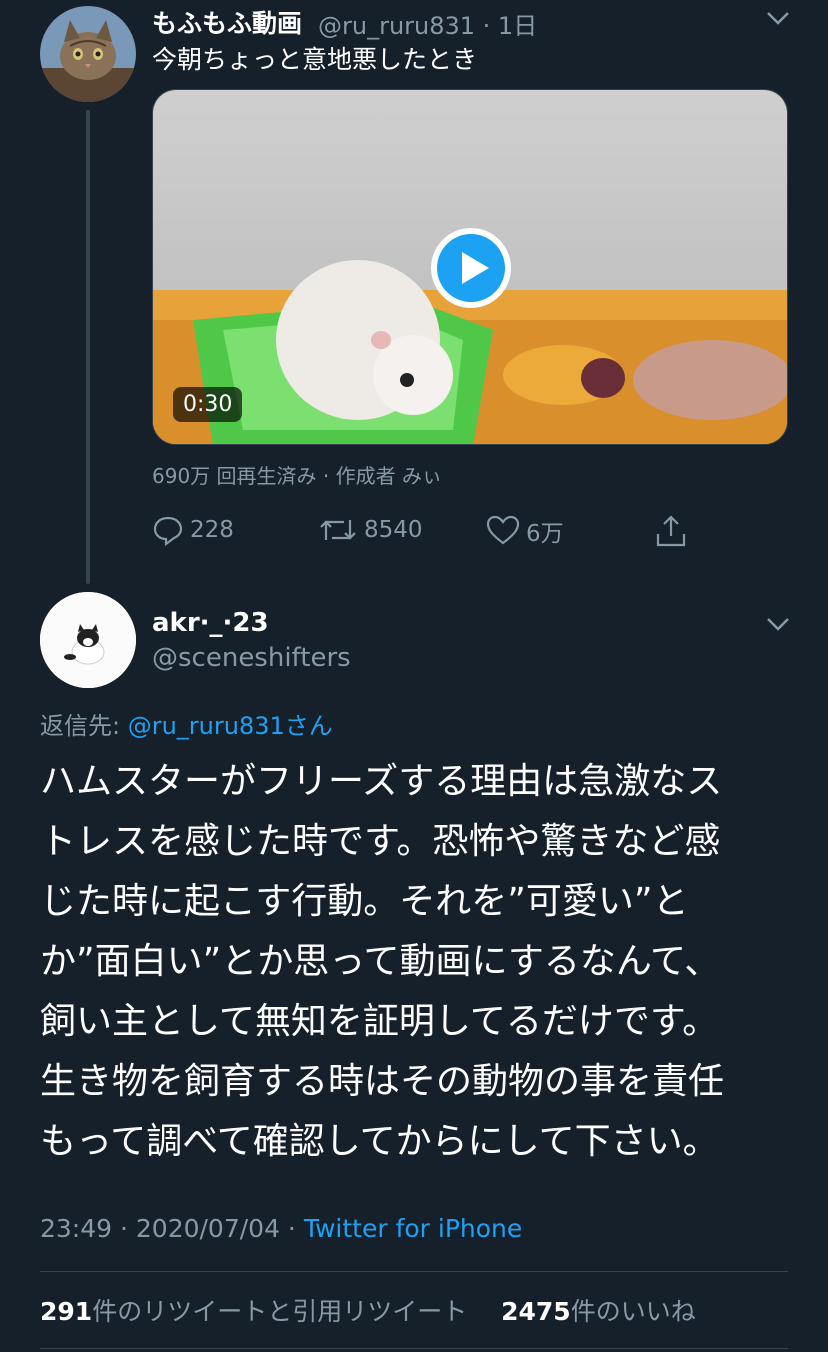 The image size is (828, 1352). What do you see at coordinates (413, 1228) in the screenshot?
I see `source-link: Twitter for iPhone` at bounding box center [413, 1228].